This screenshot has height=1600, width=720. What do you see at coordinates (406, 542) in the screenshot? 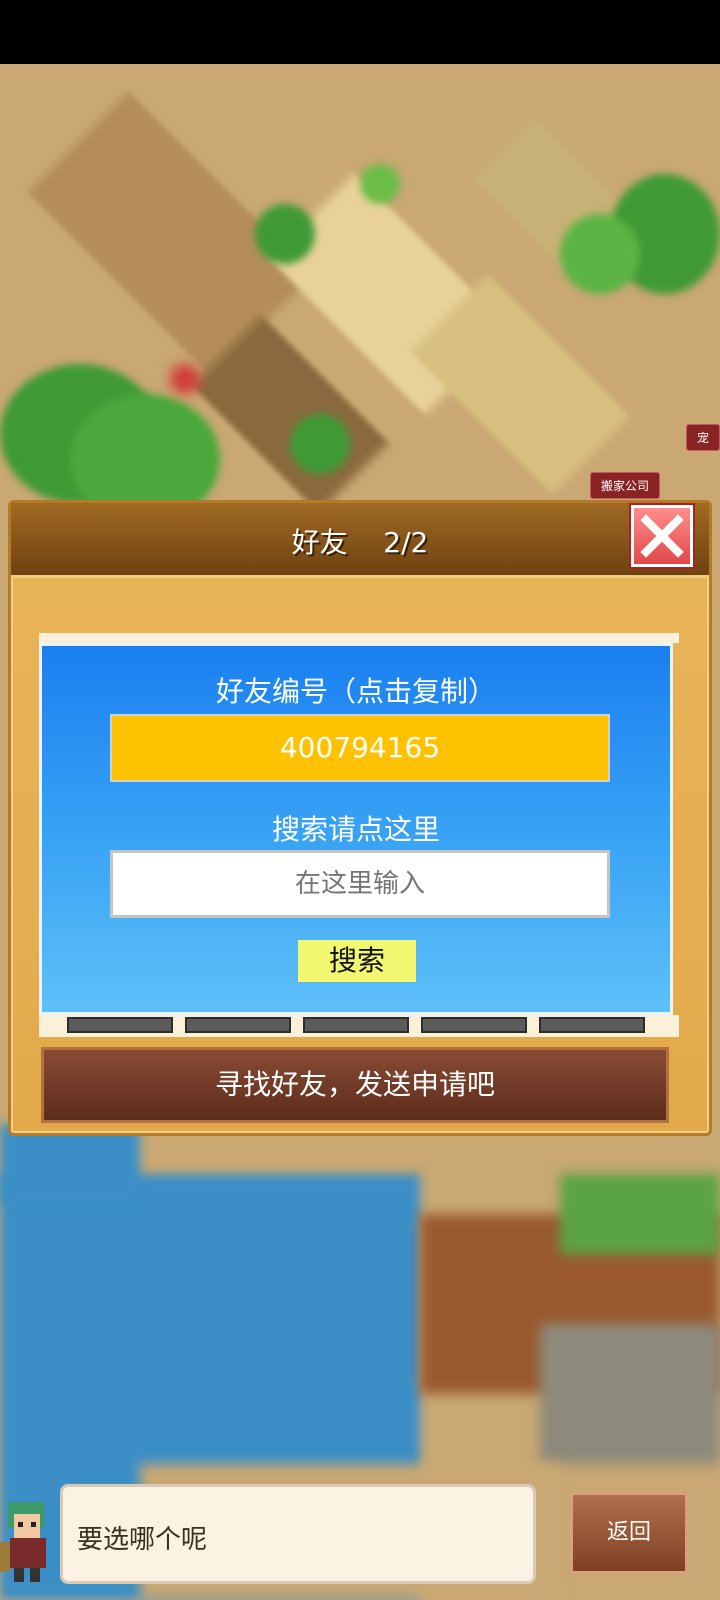
I see `panel-page-indicator: 2/2` at bounding box center [406, 542].